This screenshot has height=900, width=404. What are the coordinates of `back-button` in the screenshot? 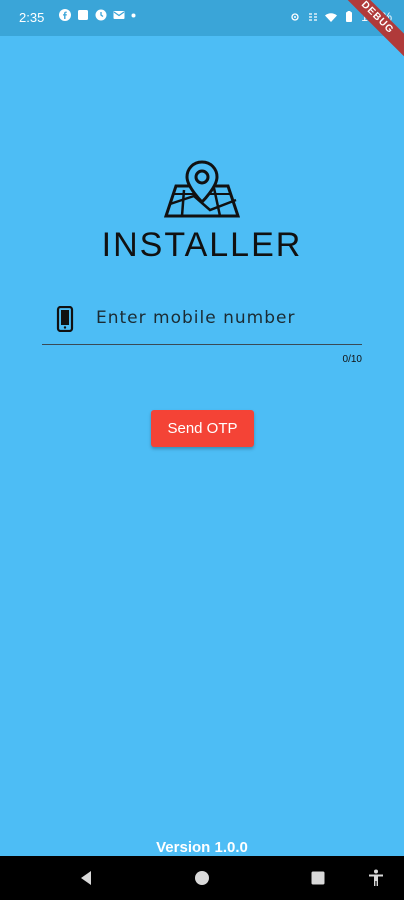 It's located at (86, 878).